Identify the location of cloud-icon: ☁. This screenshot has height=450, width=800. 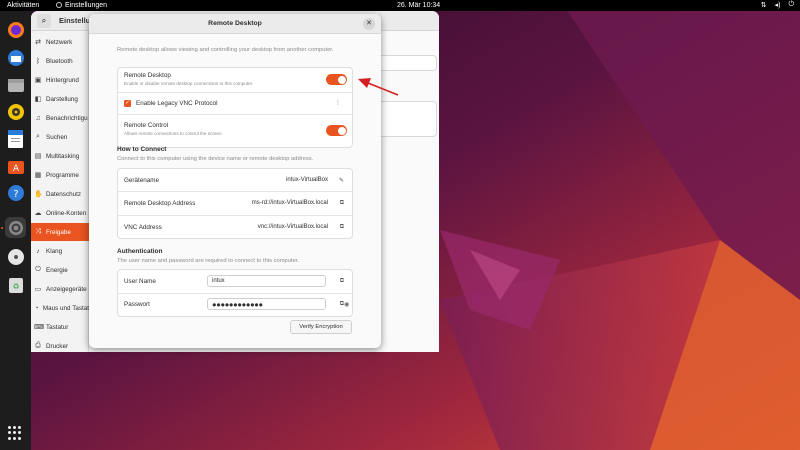
(38, 213).